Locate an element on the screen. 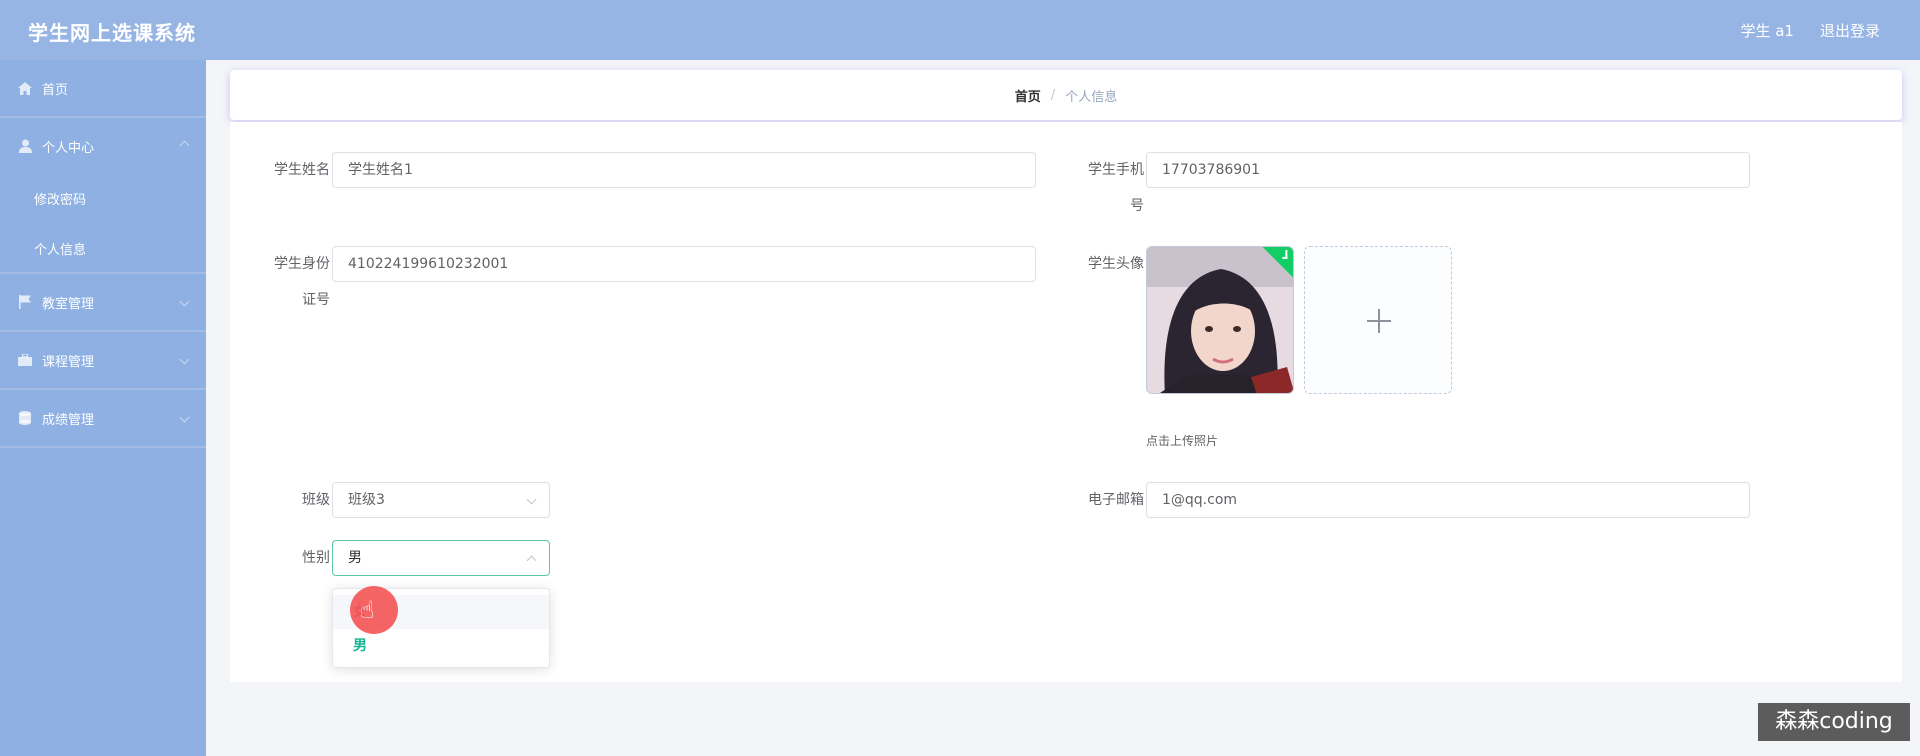 This screenshot has width=1920, height=756. class-select-value: 班级3 is located at coordinates (366, 500).